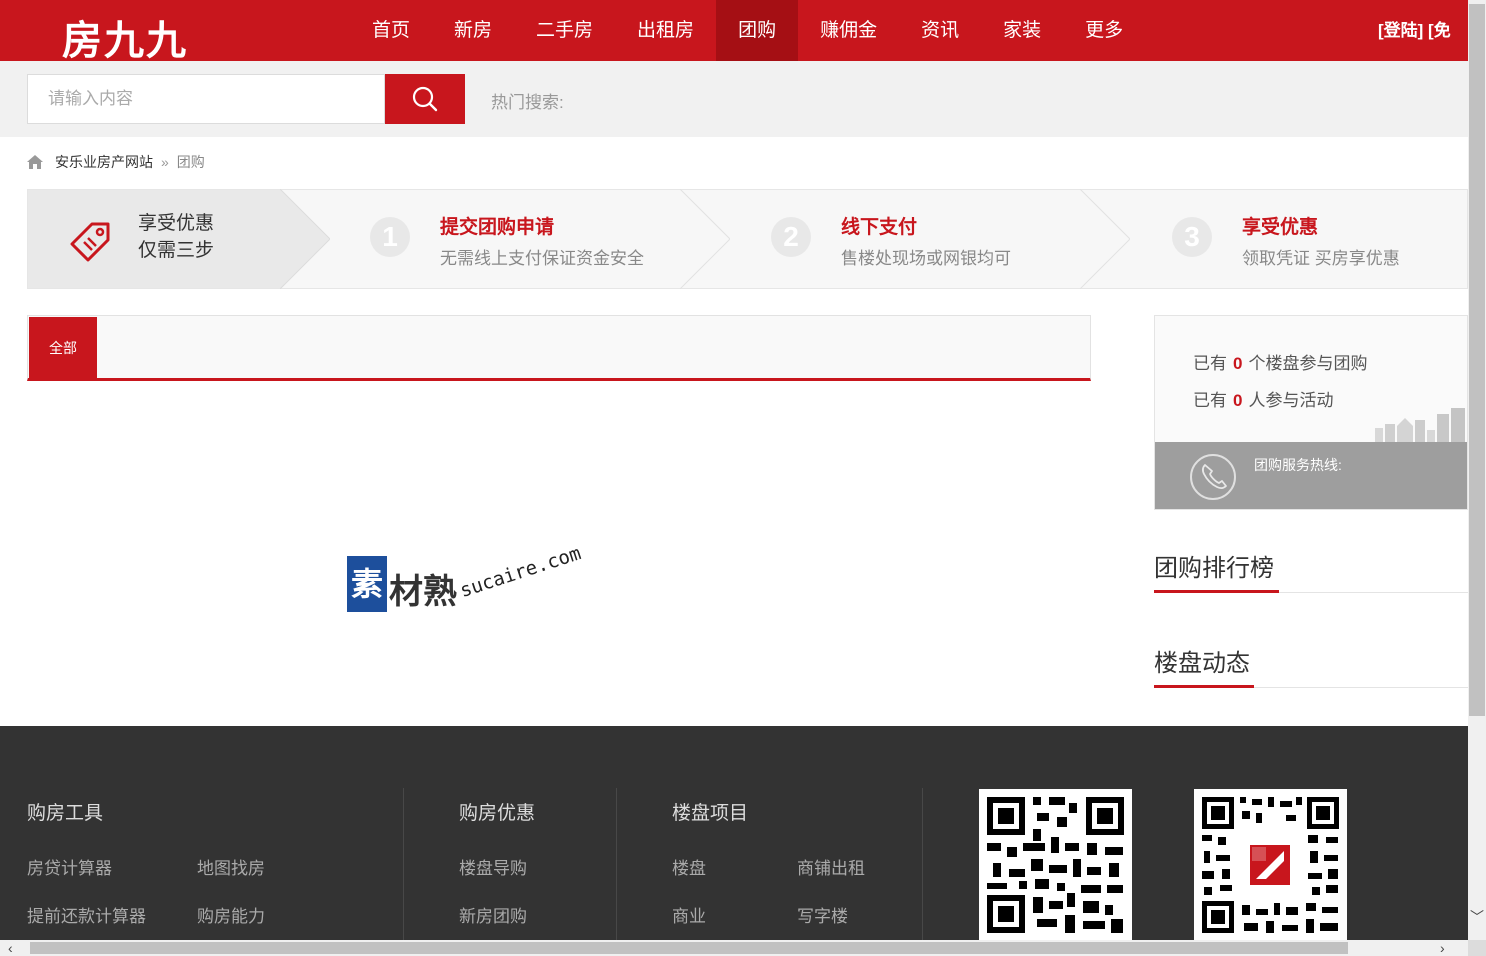 The height and width of the screenshot is (956, 1486). I want to click on search-button, so click(425, 99).